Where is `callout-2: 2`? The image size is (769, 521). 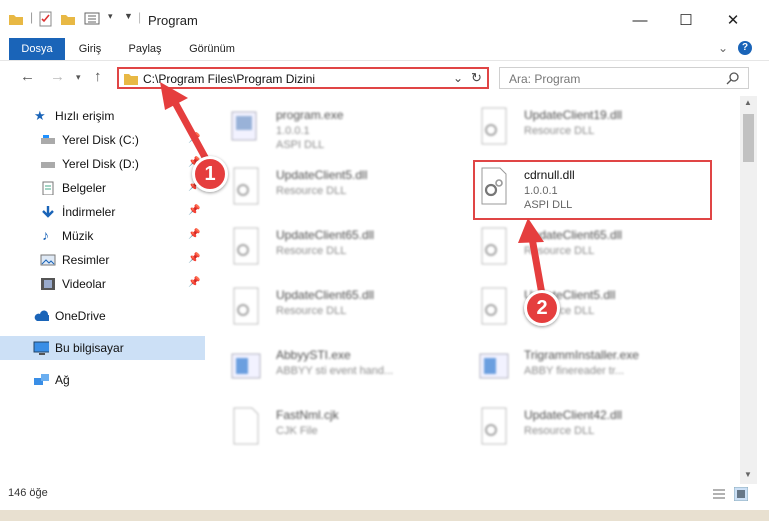 callout-2: 2 is located at coordinates (542, 308).